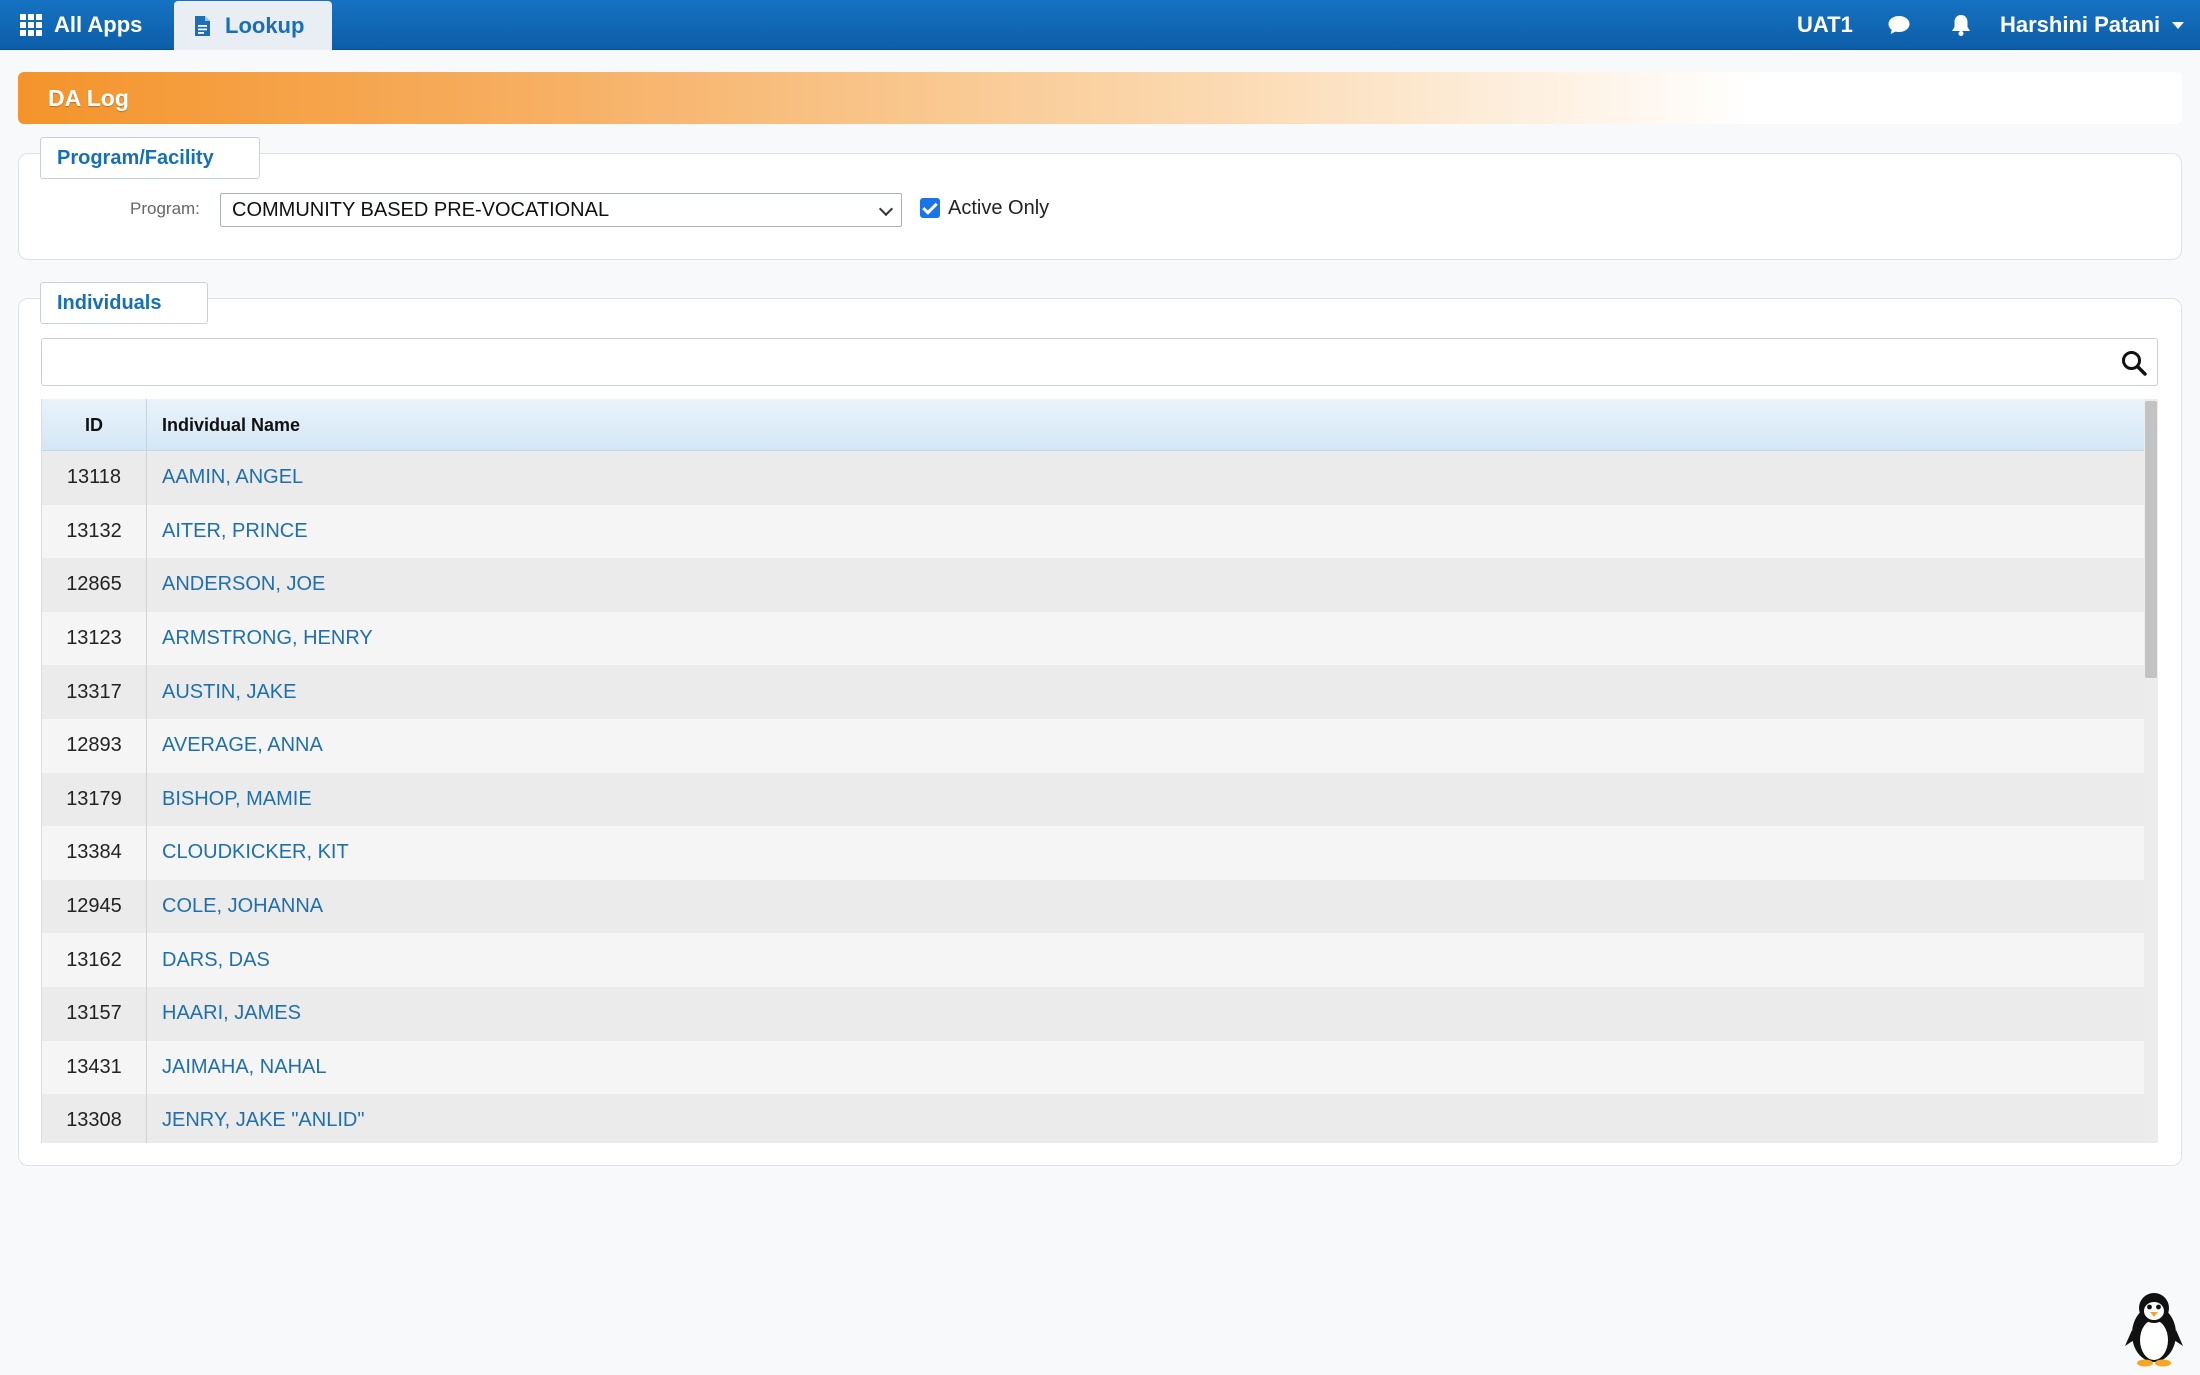 The width and height of the screenshot is (2200, 1375). I want to click on table-row: 13132 AITER, PRINCE, so click(1093, 531).